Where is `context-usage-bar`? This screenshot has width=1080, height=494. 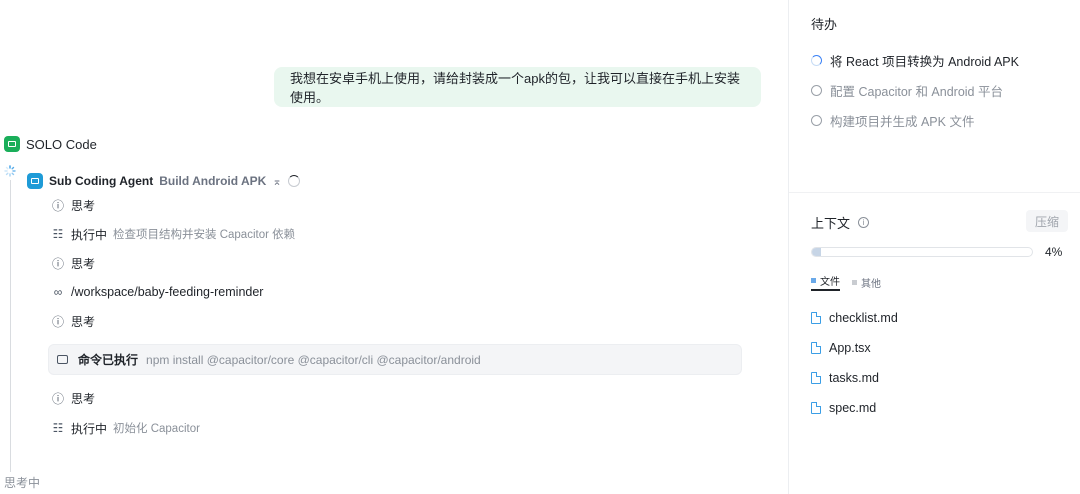 context-usage-bar is located at coordinates (922, 252).